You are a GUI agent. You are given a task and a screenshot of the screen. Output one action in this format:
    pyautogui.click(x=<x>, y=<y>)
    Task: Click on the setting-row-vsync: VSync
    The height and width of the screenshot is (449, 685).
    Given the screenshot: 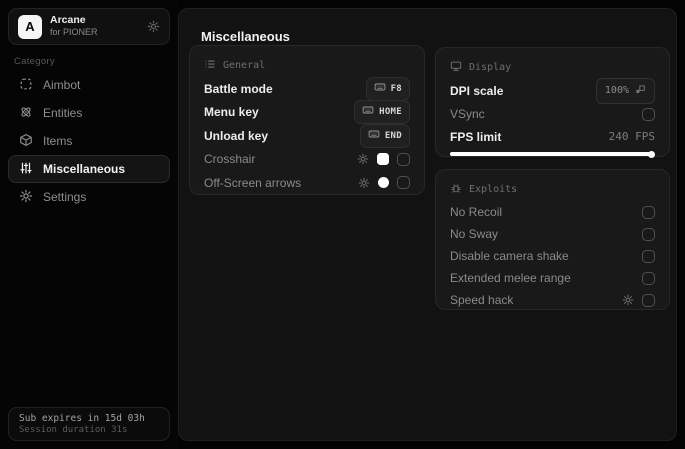 What is the action you would take?
    pyautogui.click(x=552, y=115)
    